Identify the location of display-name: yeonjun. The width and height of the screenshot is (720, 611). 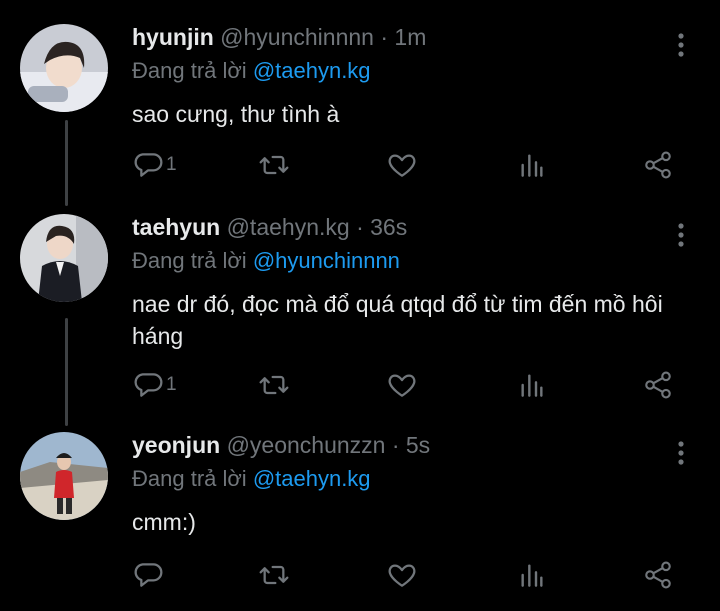
(176, 445).